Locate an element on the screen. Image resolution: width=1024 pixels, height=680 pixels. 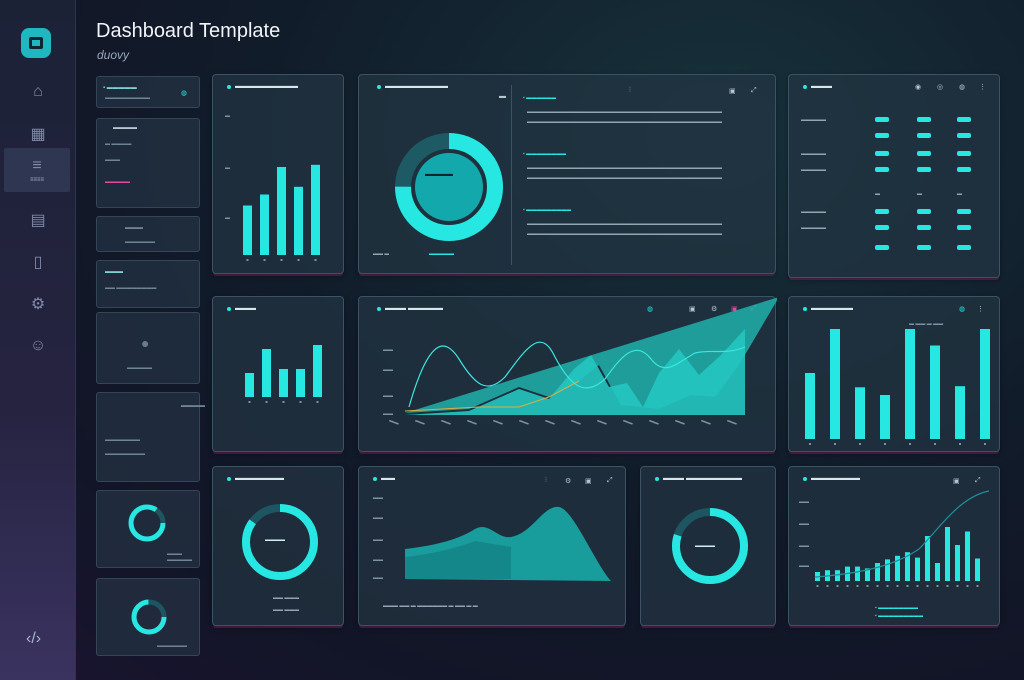
folder-icon: ▤ is located at coordinates (38, 220).